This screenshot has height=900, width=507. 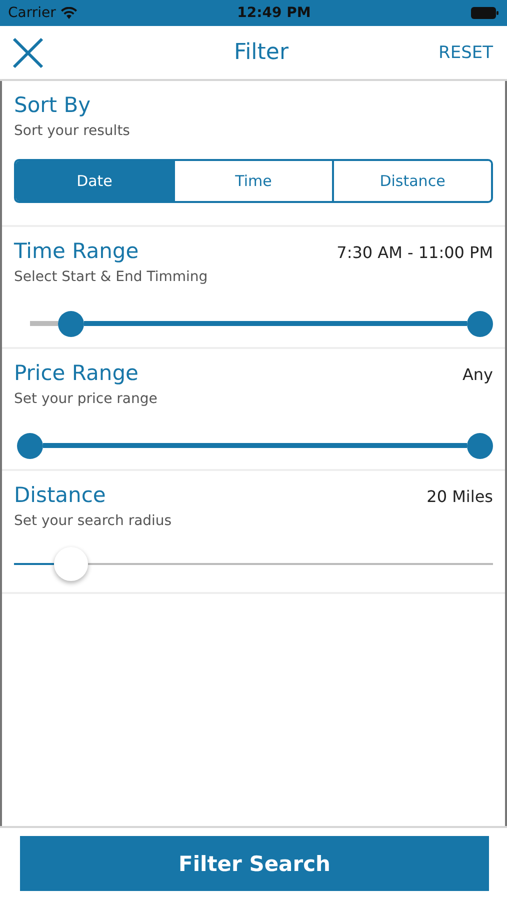 What do you see at coordinates (261, 52) in the screenshot?
I see `screen-title: Filter` at bounding box center [261, 52].